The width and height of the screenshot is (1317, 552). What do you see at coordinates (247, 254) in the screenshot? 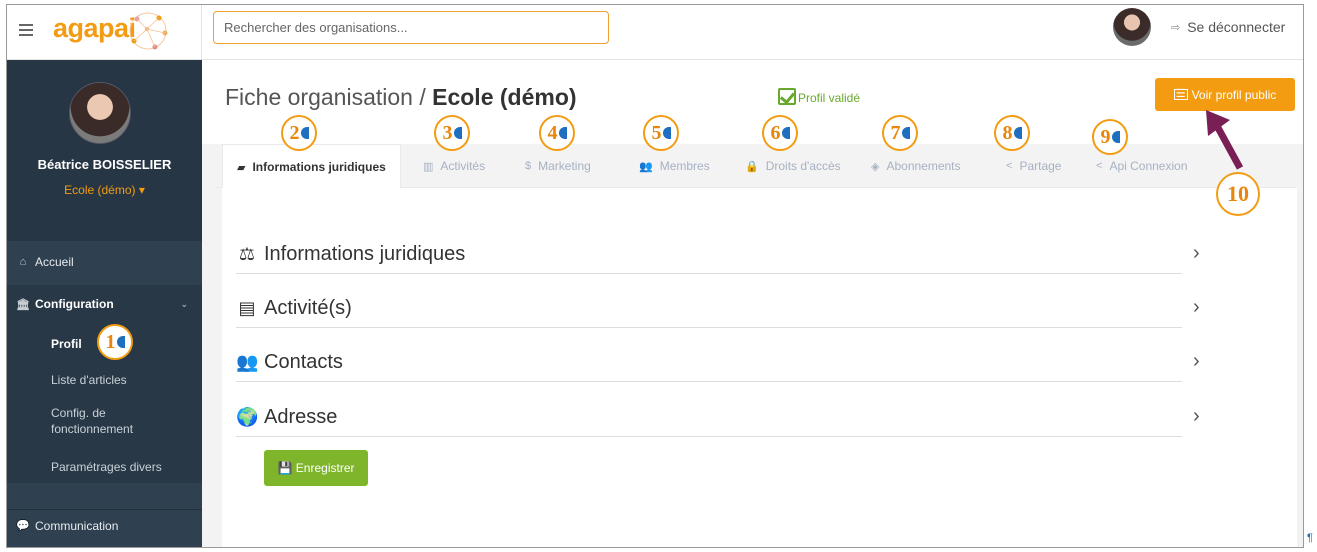
I see `balance-scale-icon: ⚖` at bounding box center [247, 254].